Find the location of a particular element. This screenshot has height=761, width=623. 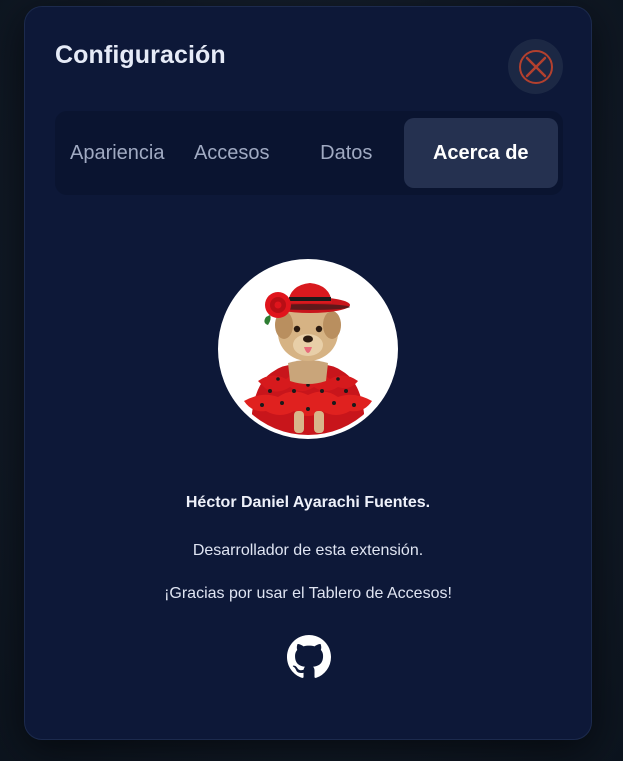

author-name: Héctor Daniel Ayarachi Fuentes. is located at coordinates (308, 502).